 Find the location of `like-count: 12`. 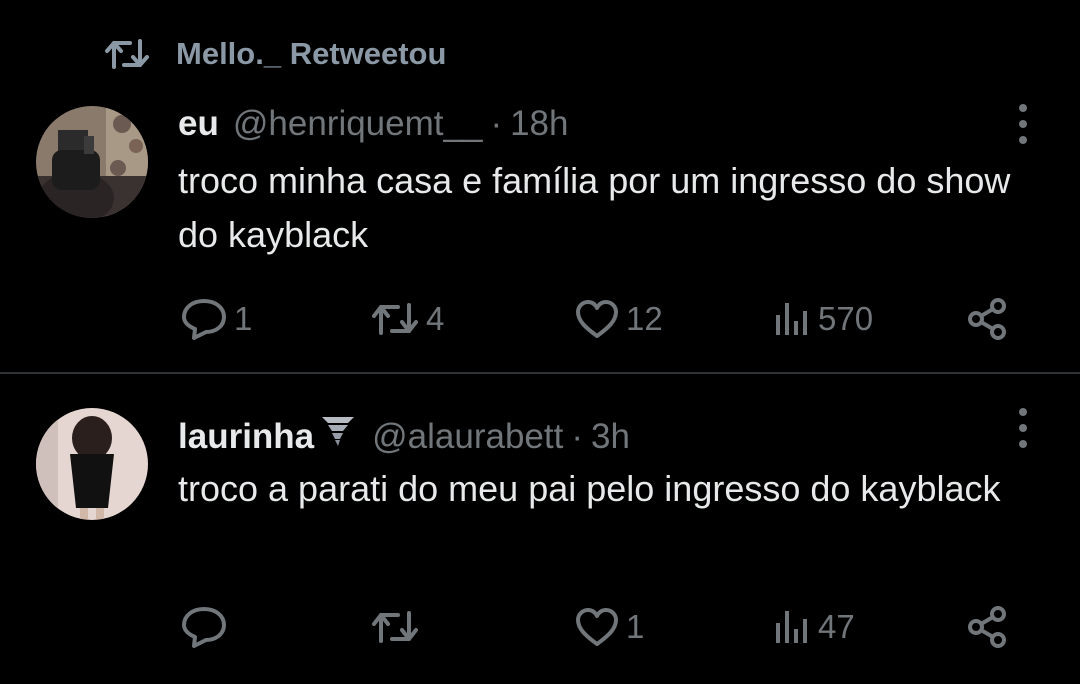

like-count: 12 is located at coordinates (644, 318).